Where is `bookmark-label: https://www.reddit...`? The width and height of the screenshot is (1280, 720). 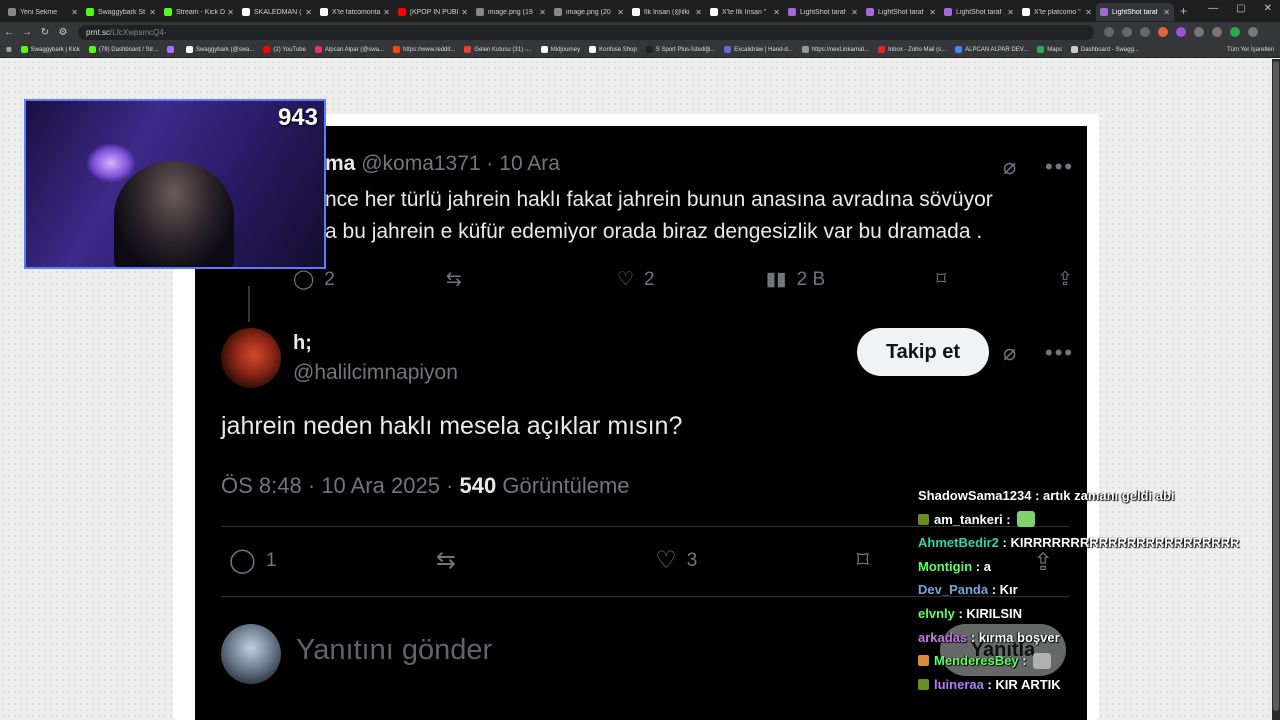 bookmark-label: https://www.reddit... is located at coordinates (429, 49).